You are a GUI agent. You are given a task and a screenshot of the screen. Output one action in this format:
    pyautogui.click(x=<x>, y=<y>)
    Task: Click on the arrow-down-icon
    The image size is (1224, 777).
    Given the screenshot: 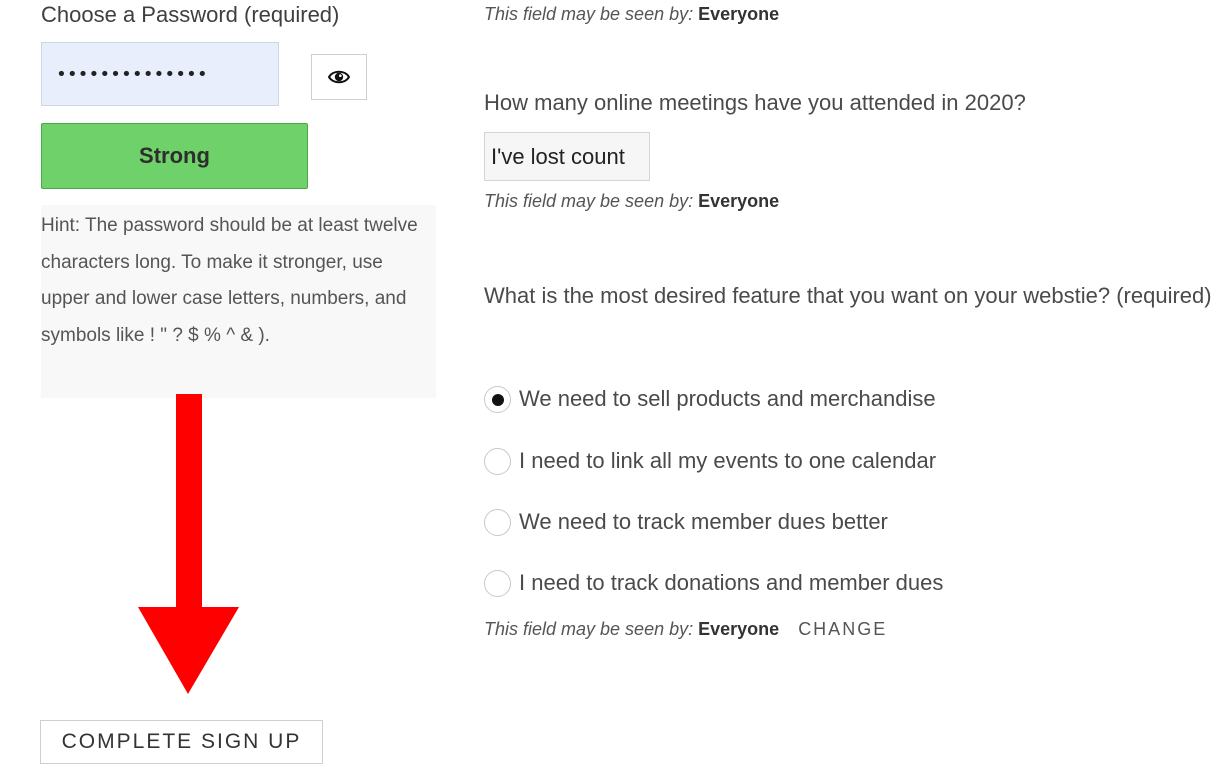 What is the action you would take?
    pyautogui.click(x=188, y=544)
    